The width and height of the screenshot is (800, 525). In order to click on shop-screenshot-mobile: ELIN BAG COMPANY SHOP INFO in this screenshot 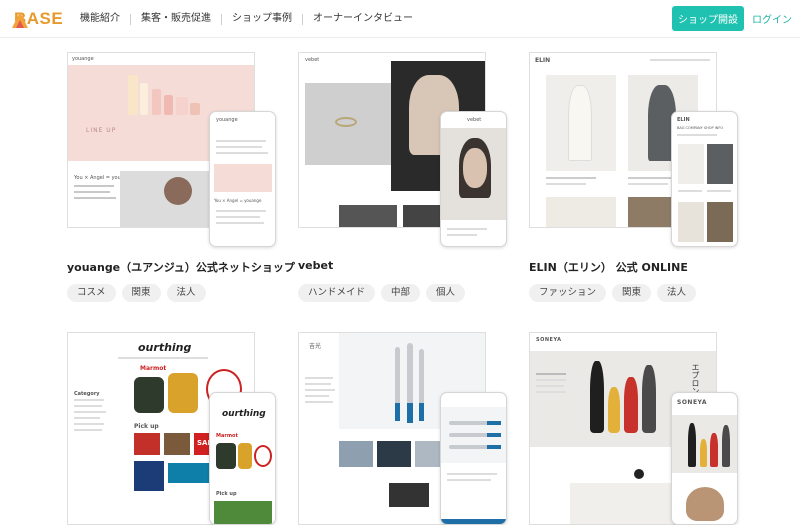, I will do `click(704, 179)`.